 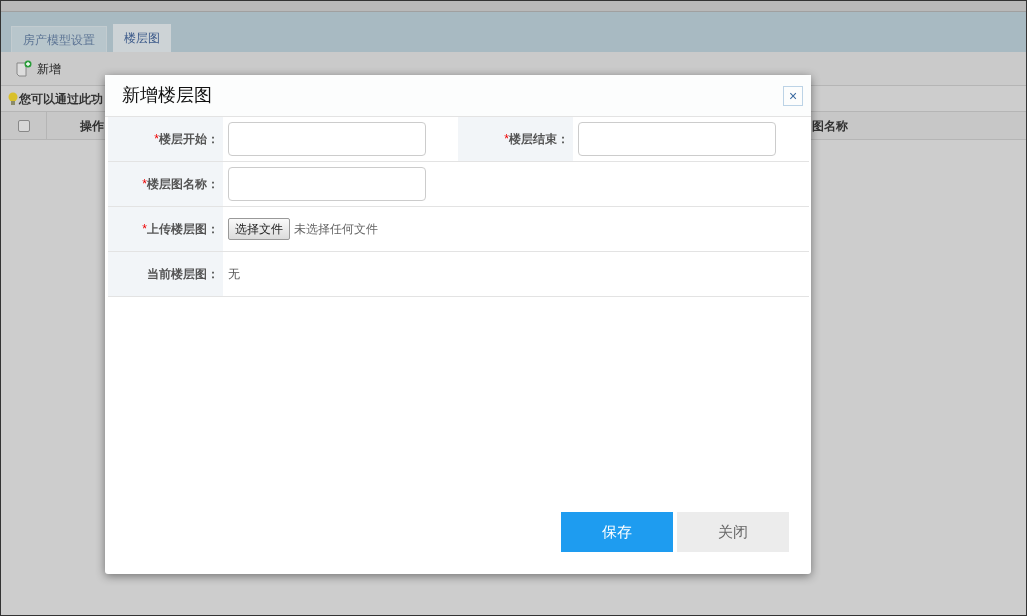 I want to click on tab: 房产模型设置, so click(x=59, y=39).